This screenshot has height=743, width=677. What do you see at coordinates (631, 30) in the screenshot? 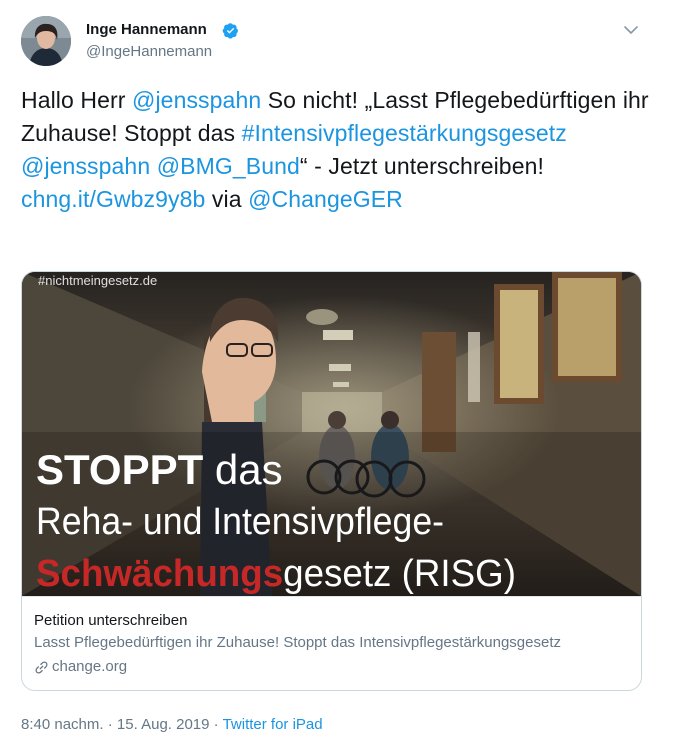
I see `chevron-down-icon` at bounding box center [631, 30].